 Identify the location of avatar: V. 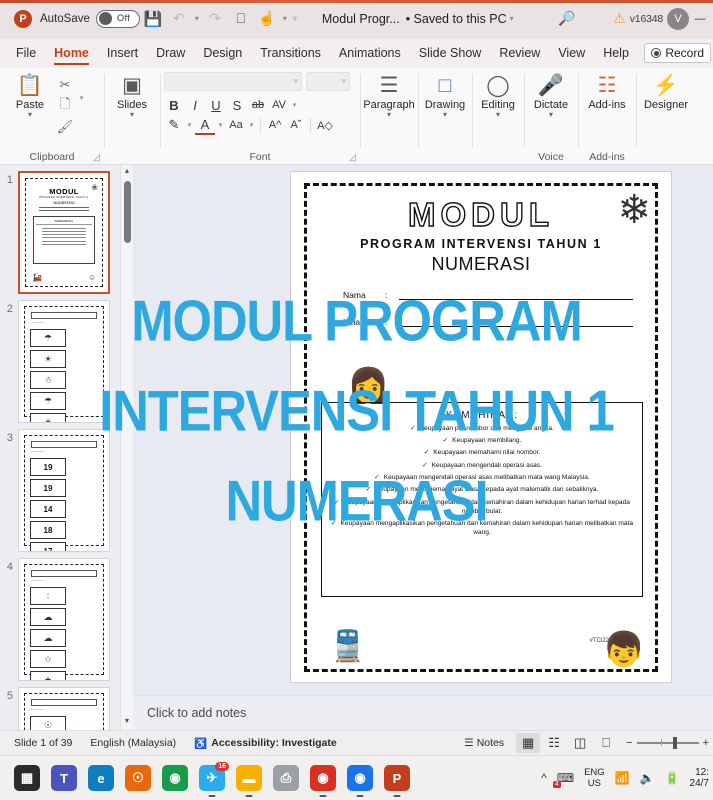
(678, 18).